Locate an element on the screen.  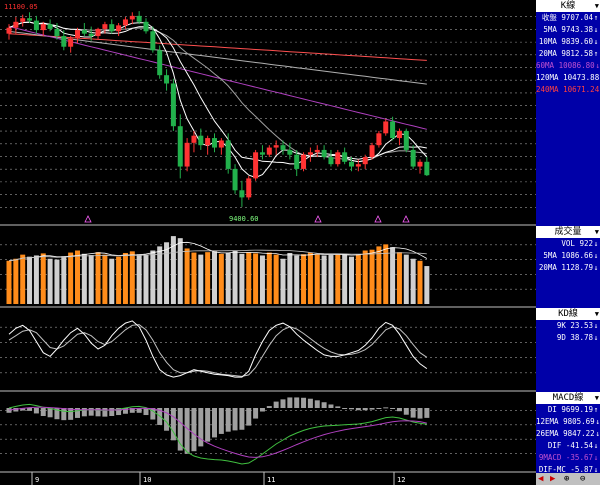
scroll-left-icon: ◀ is located at coordinates (540, 479).